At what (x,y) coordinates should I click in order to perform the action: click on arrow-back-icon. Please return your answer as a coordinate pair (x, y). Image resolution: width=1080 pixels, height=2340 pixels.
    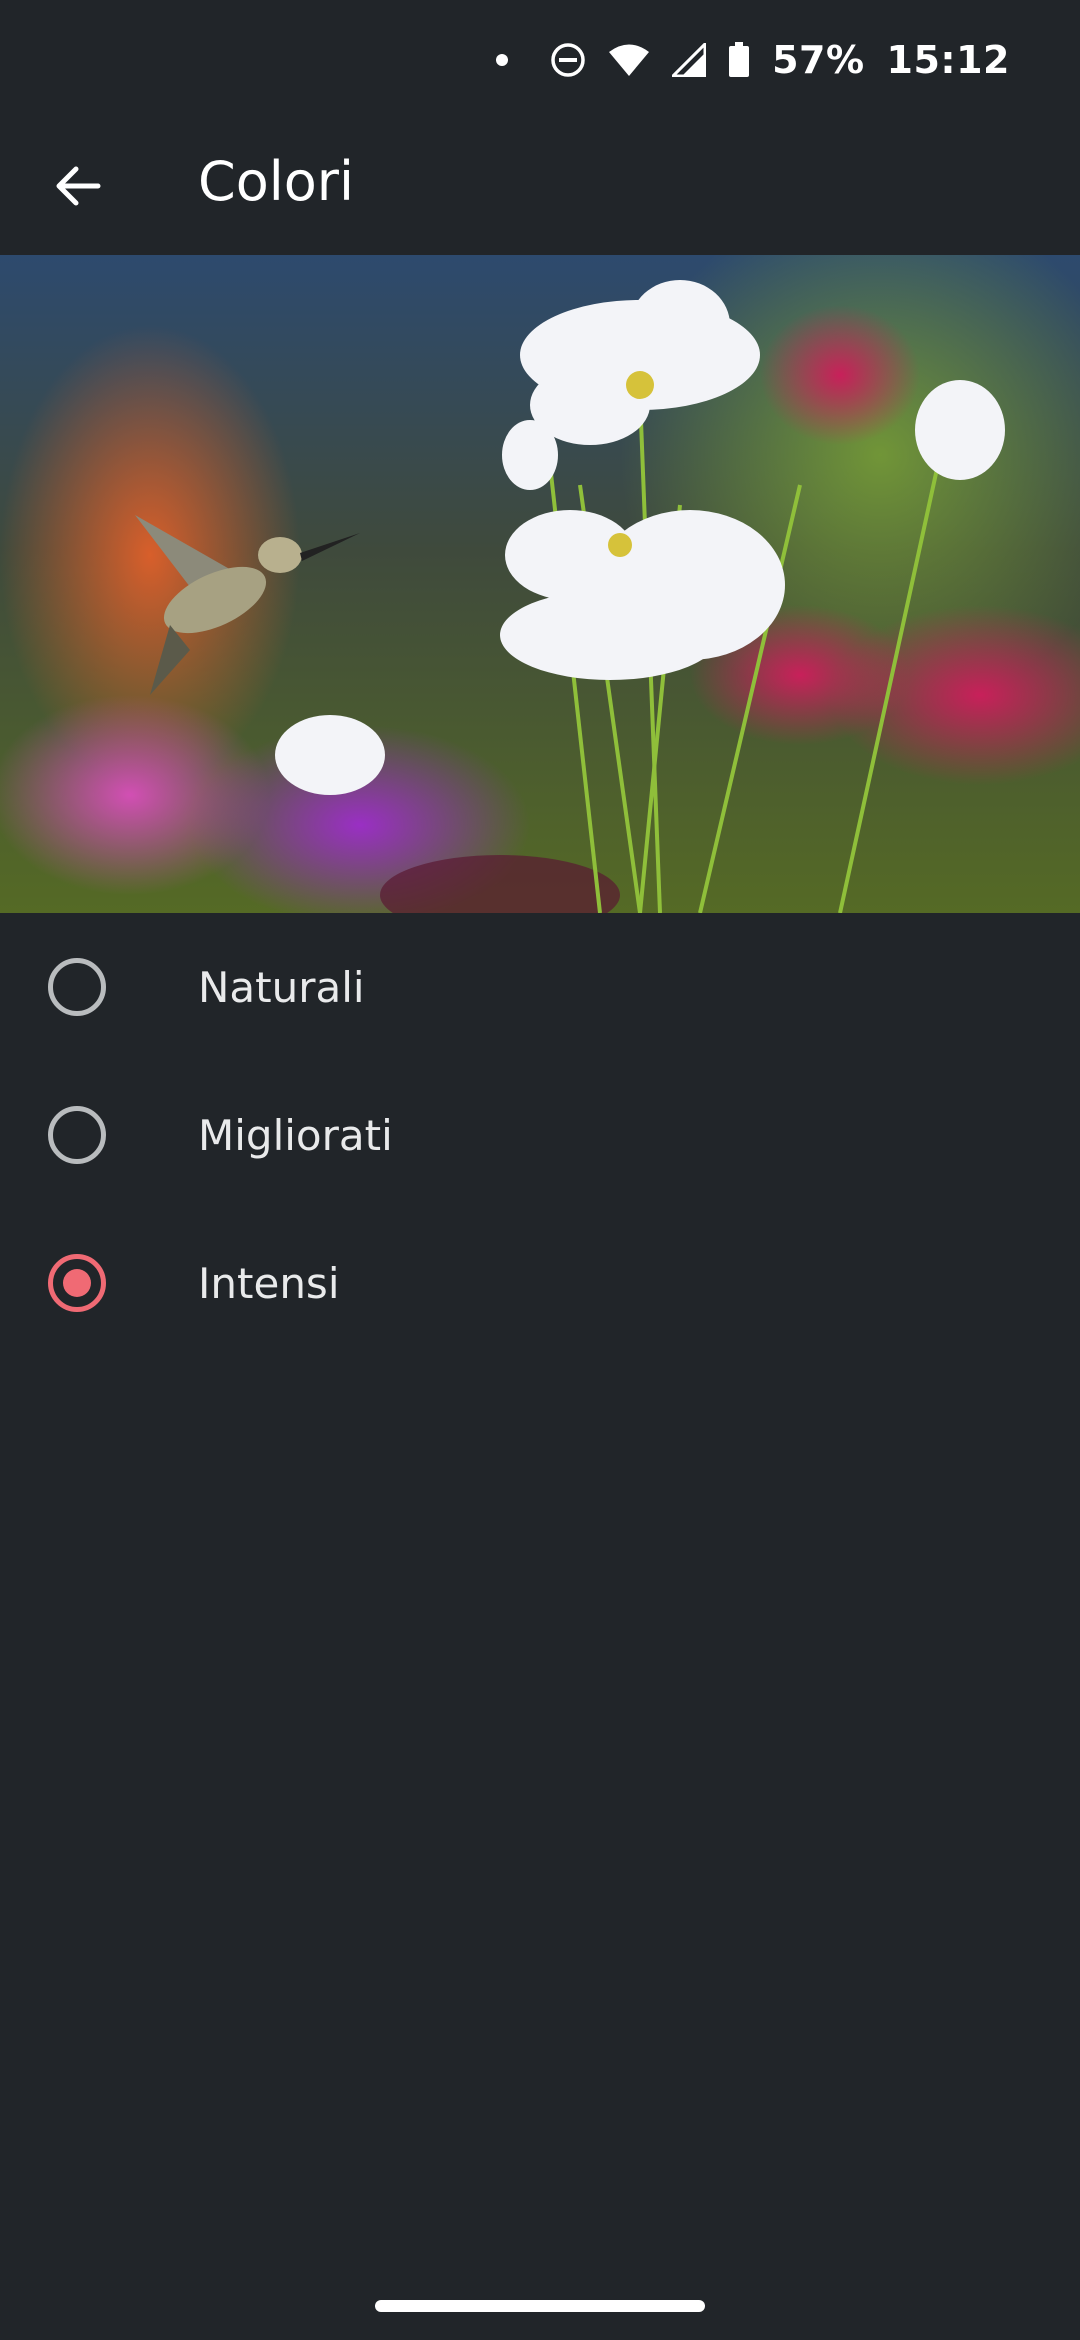
    Looking at the image, I should click on (78, 186).